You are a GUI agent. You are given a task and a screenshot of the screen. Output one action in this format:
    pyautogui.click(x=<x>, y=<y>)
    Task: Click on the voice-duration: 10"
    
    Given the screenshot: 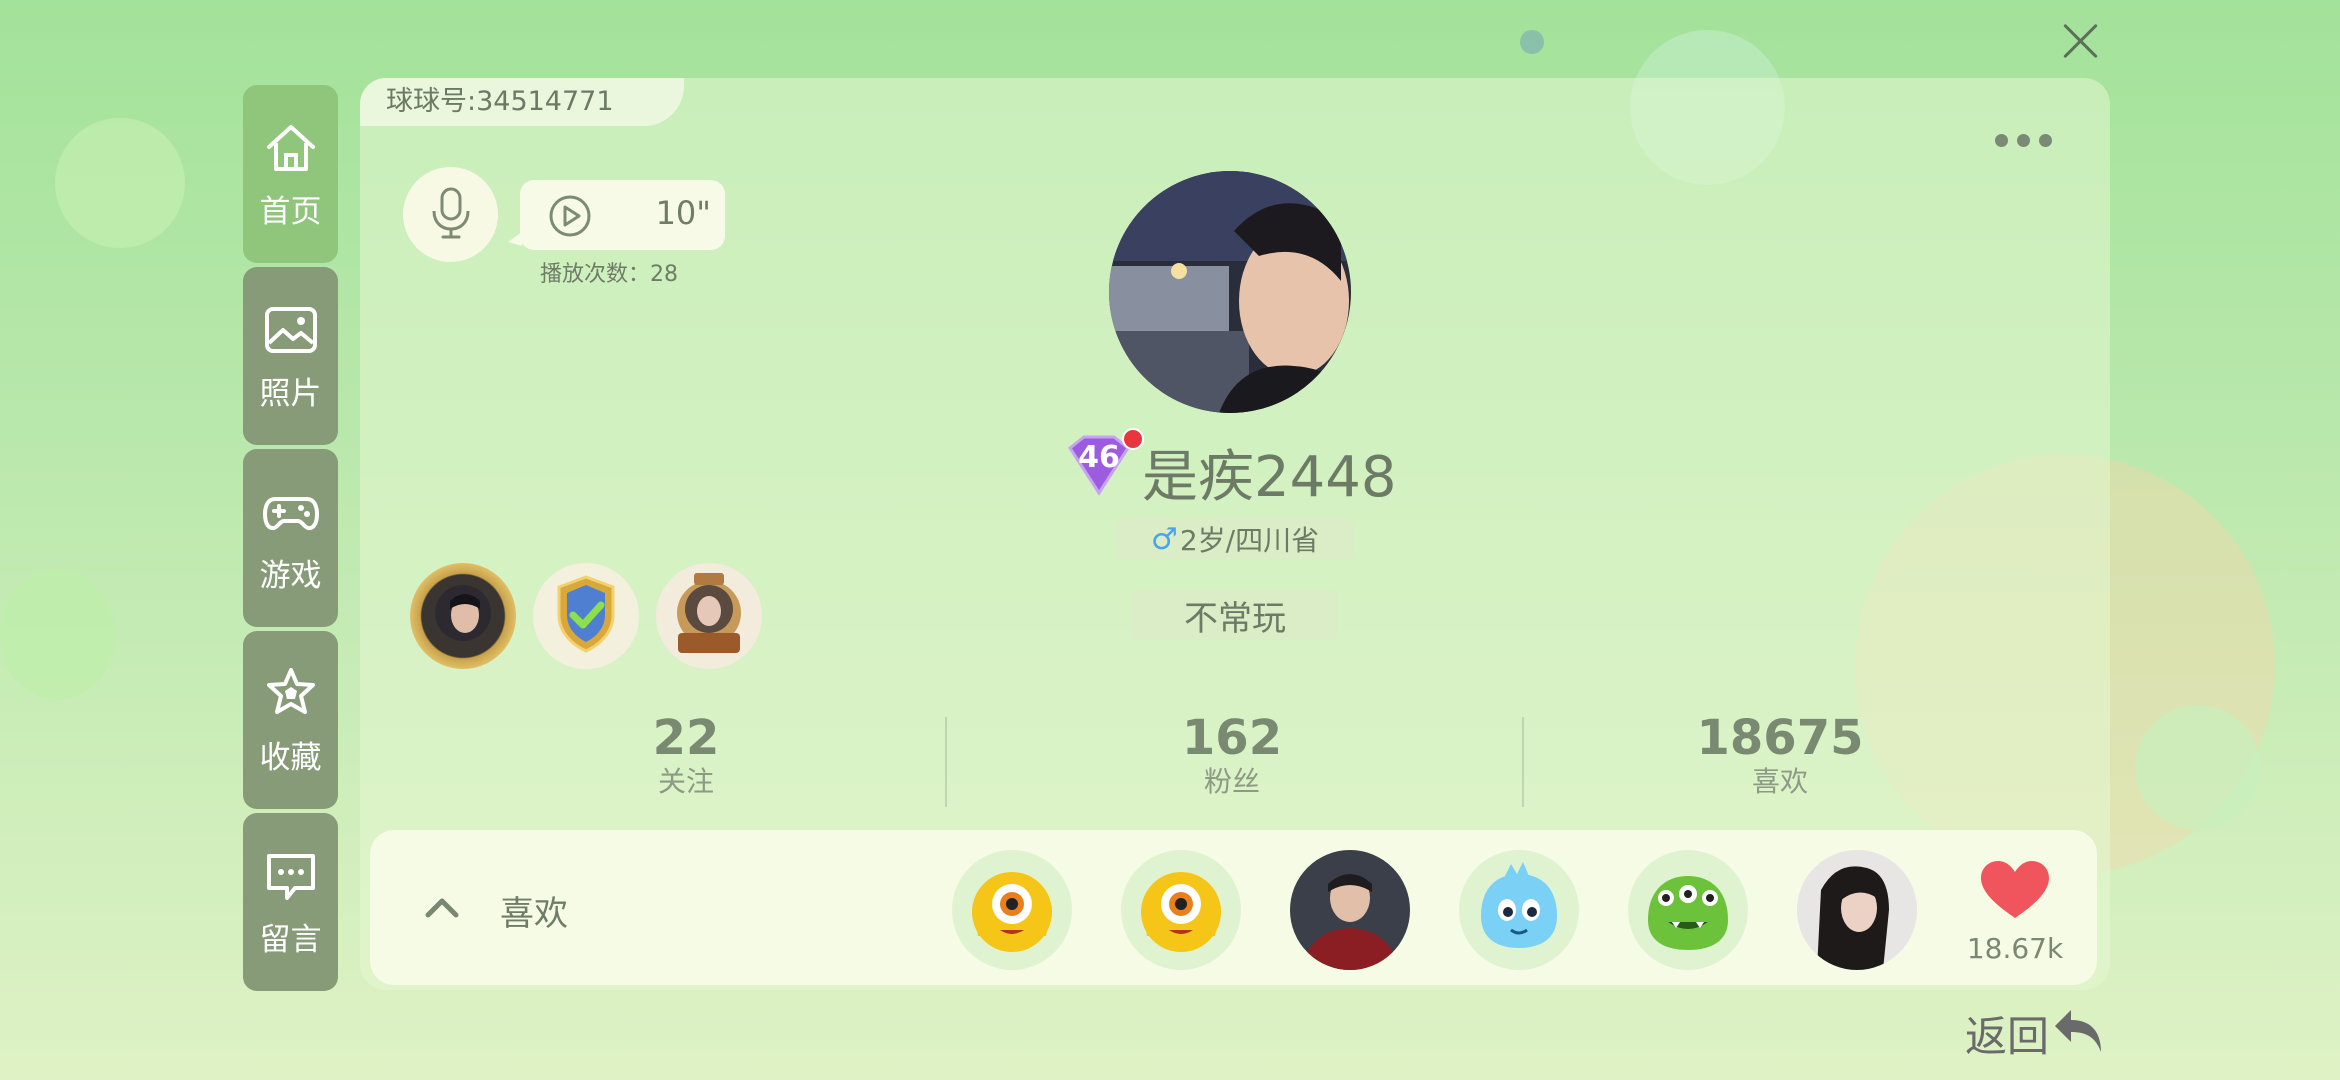 What is the action you would take?
    pyautogui.click(x=683, y=213)
    